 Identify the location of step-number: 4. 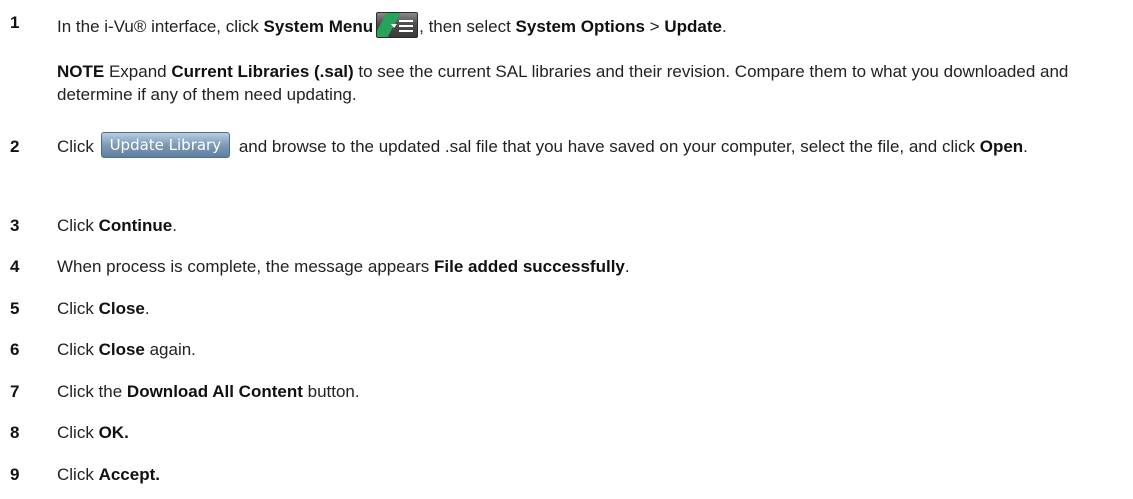
(15, 266).